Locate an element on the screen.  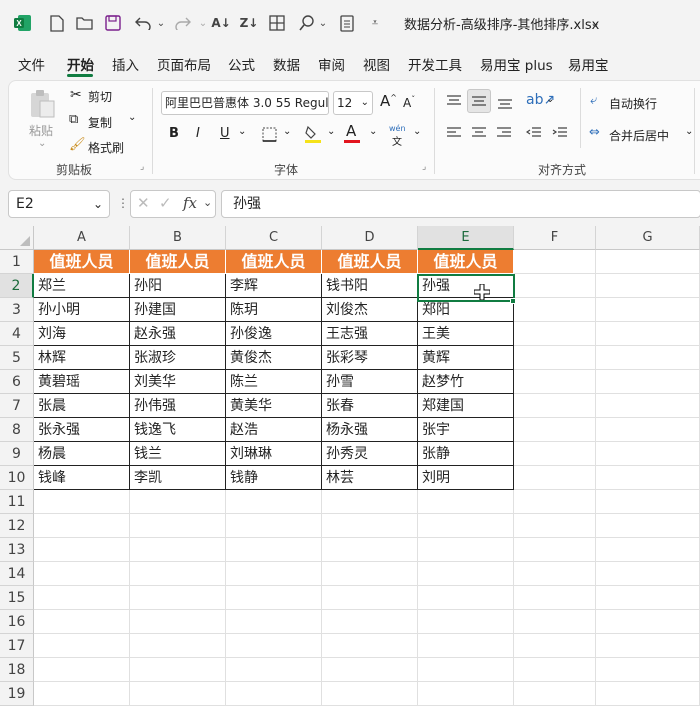
tab-yiyongbao: 易用宝 is located at coordinates (588, 64).